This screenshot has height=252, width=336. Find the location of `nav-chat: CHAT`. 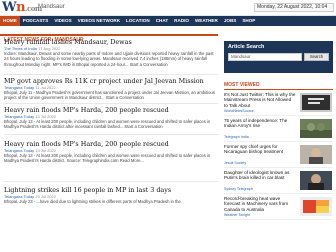

nav-chat: CHAT is located at coordinates (162, 21).